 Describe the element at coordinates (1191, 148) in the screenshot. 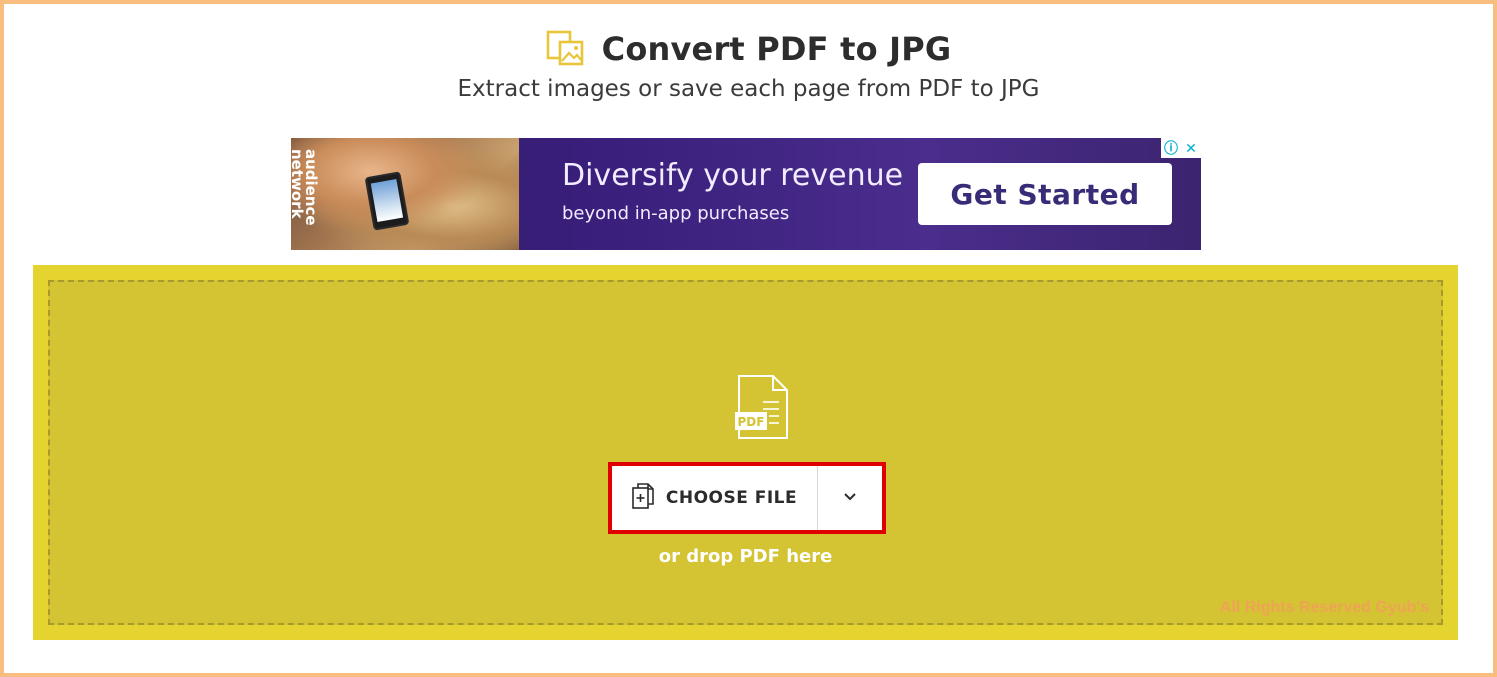

I see `ad-close-icon: ✕` at that location.